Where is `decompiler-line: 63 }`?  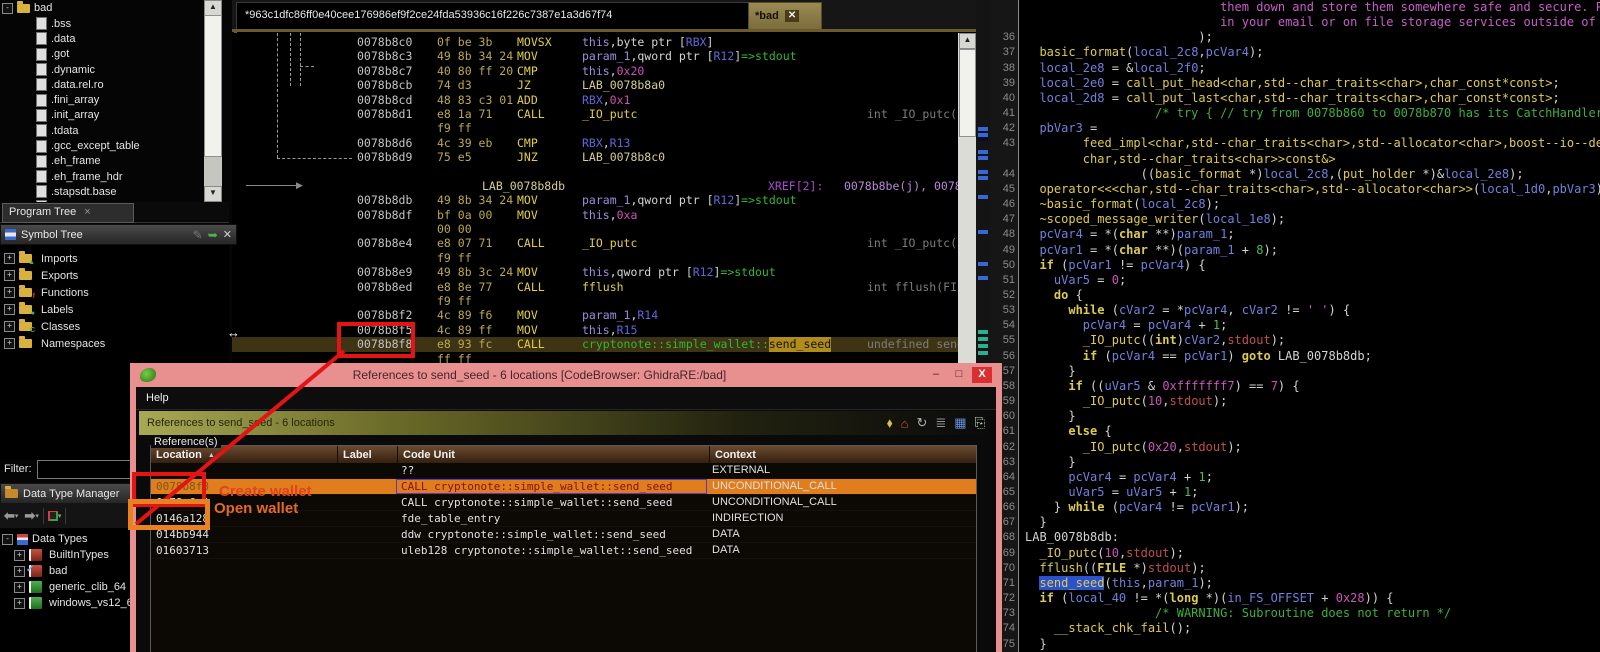 decompiler-line: 63 } is located at coordinates (1295, 462).